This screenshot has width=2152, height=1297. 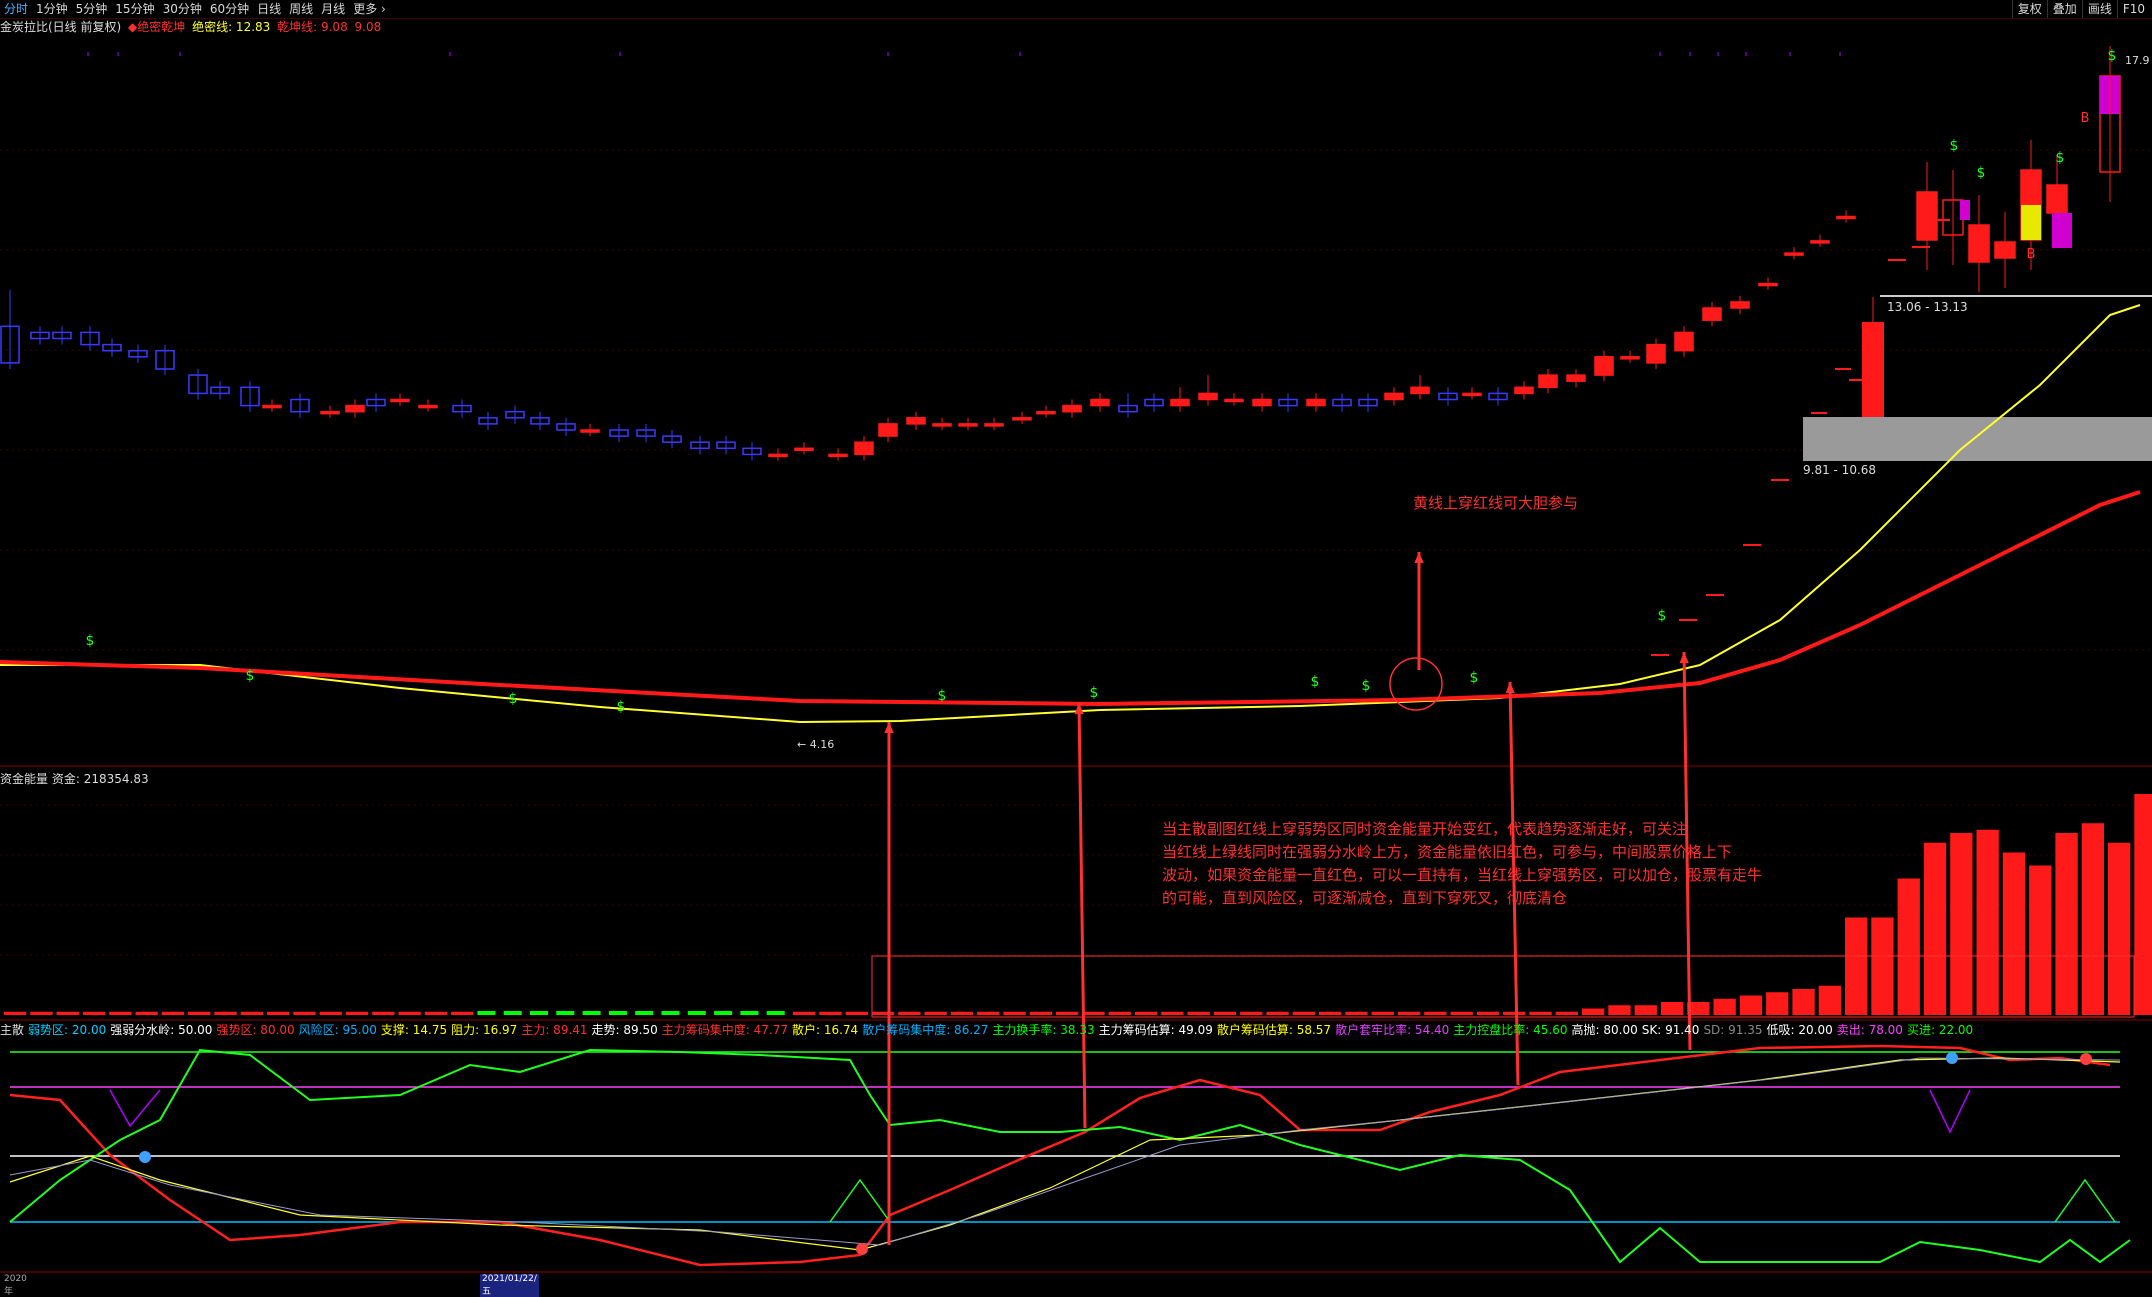 I want to click on indicator-value: SD: 91.35, so click(x=1733, y=1030).